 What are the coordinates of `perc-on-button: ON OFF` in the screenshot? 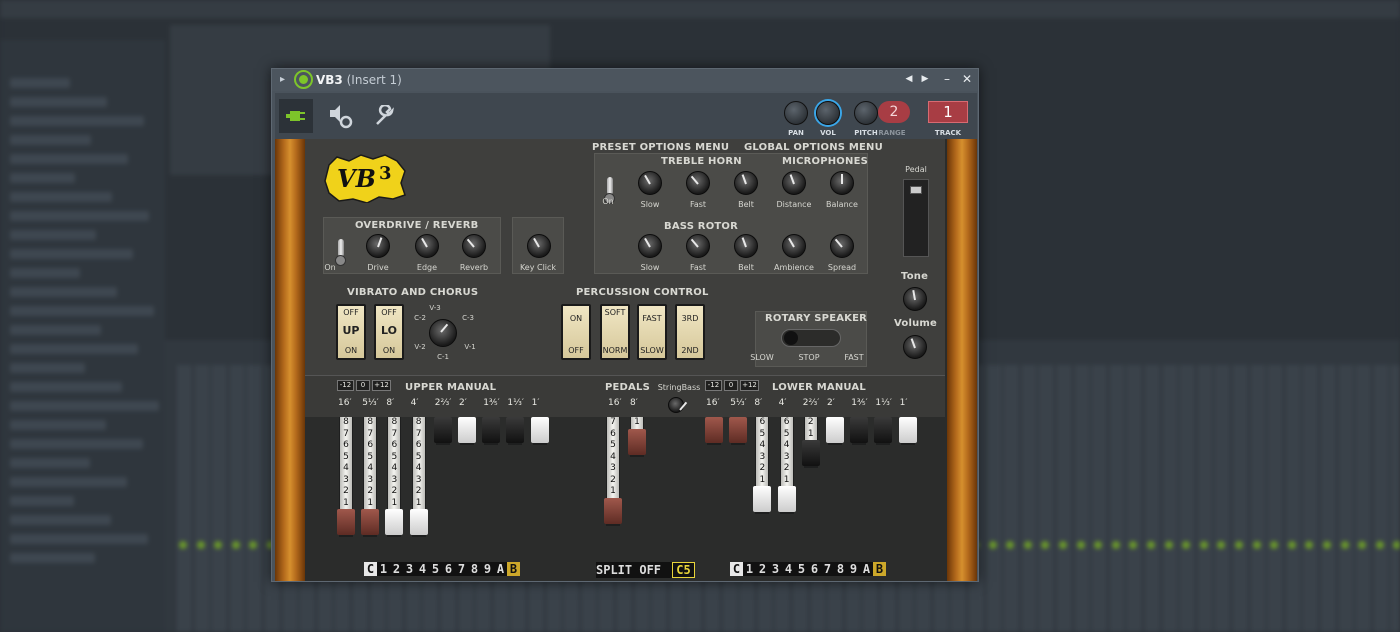 It's located at (576, 332).